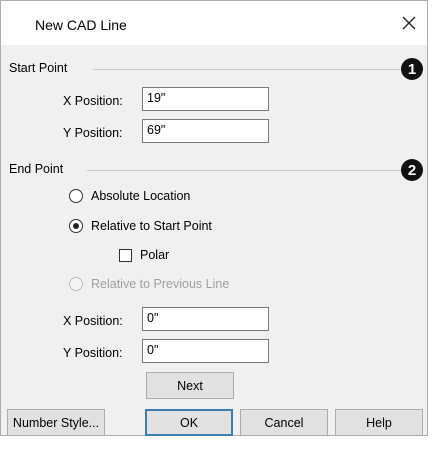  I want to click on relative-to-start-radio: Relative to Start Point, so click(140, 226).